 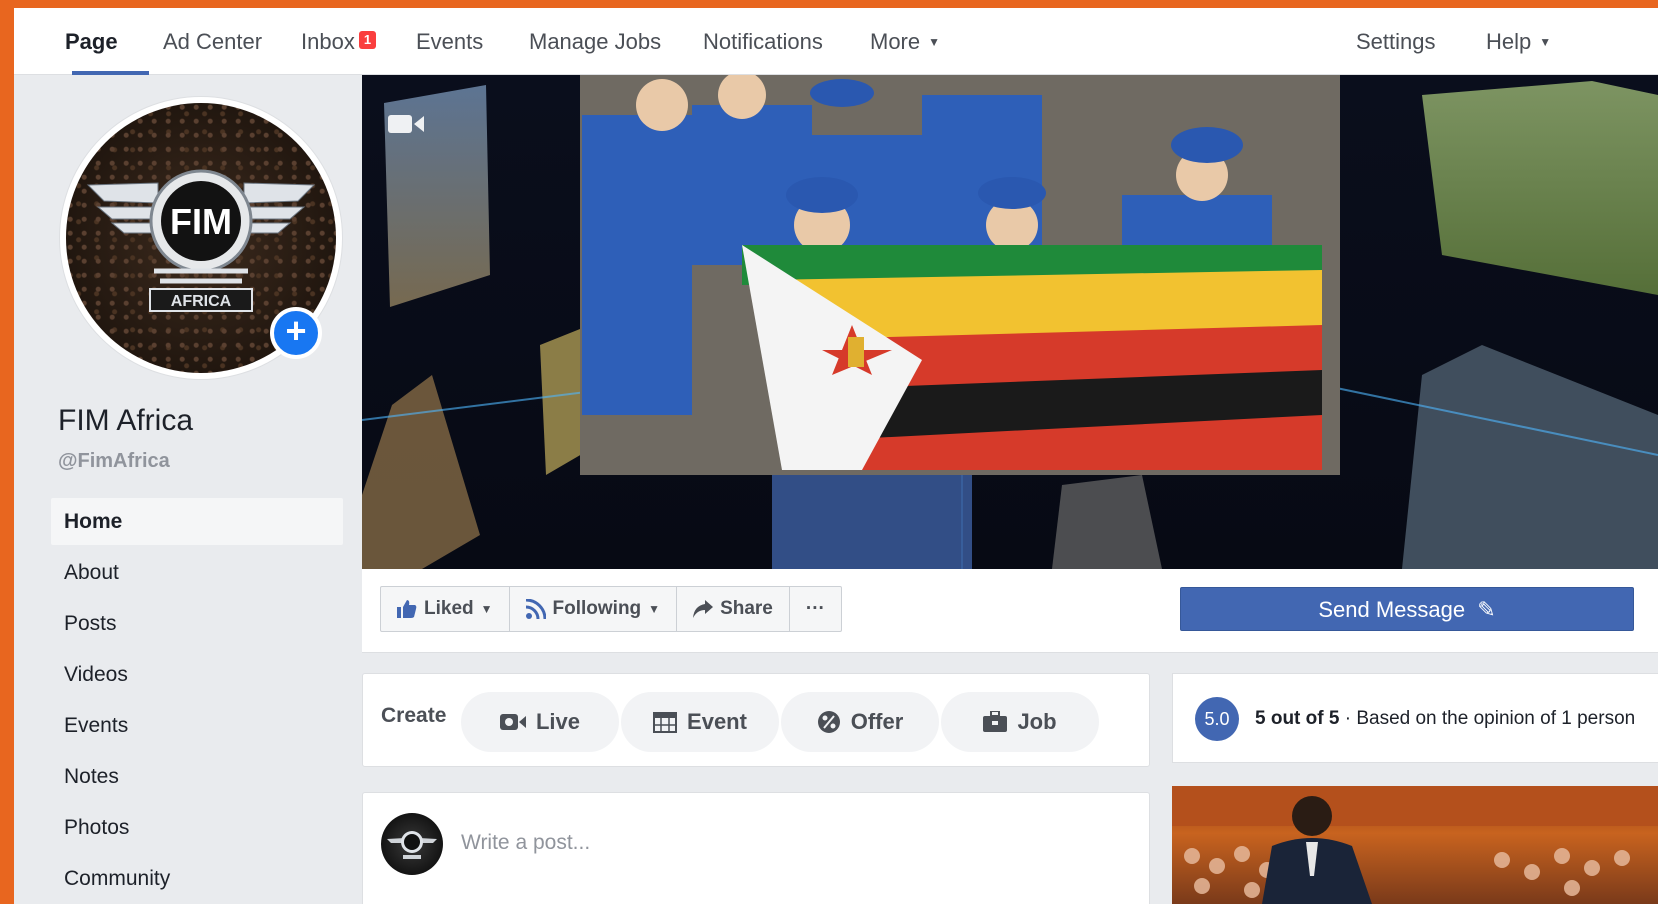 I want to click on briefcase-icon, so click(x=995, y=721).